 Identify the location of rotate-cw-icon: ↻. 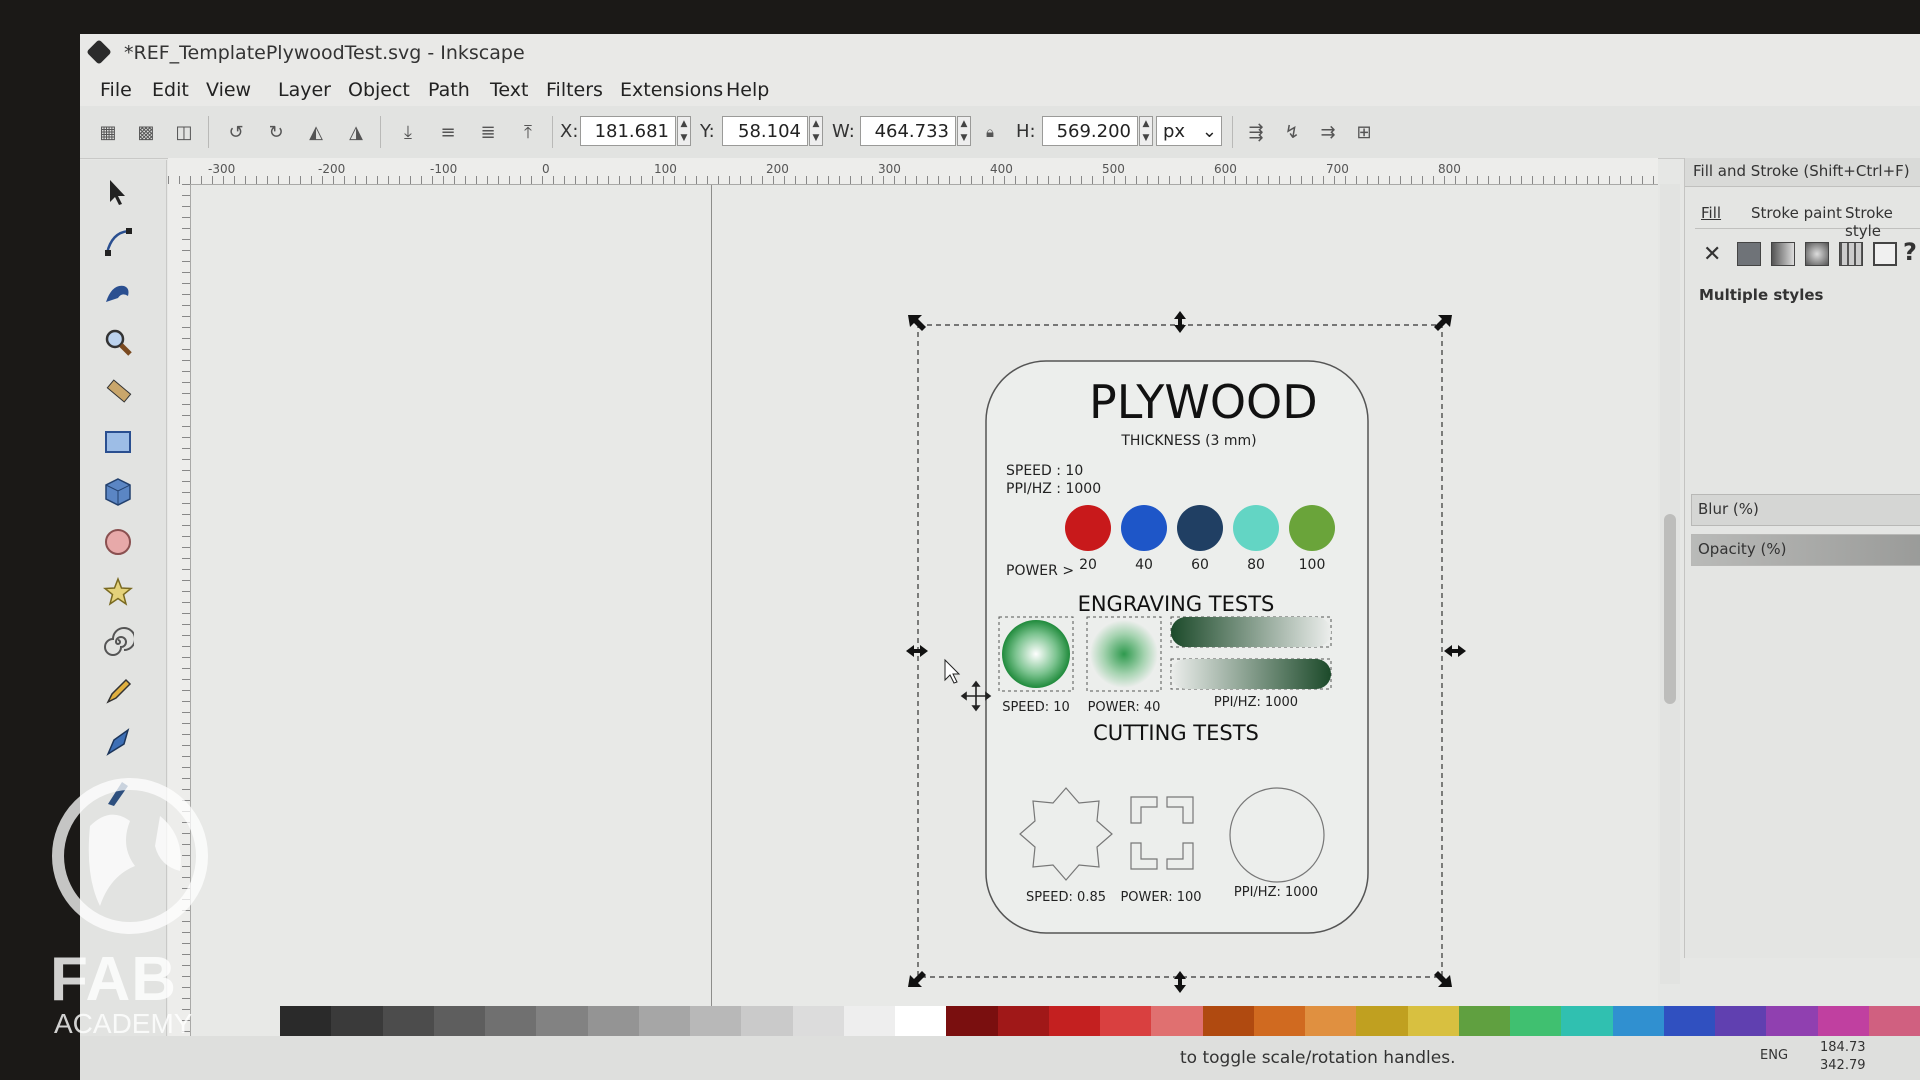
(276, 132).